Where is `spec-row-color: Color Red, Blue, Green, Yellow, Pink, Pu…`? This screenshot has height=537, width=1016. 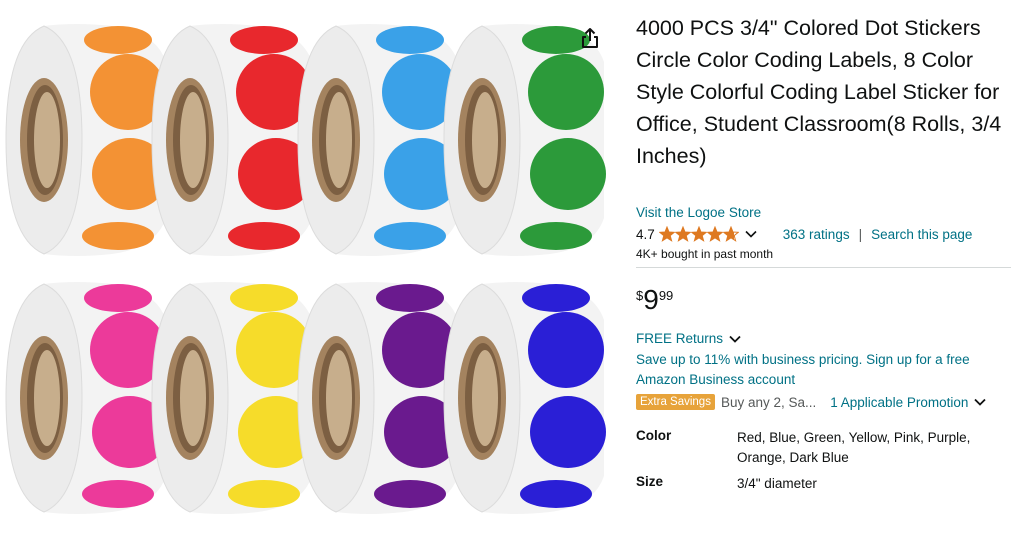
spec-row-color: Color Red, Blue, Green, Yellow, Pink, Pu… is located at coordinates (823, 448).